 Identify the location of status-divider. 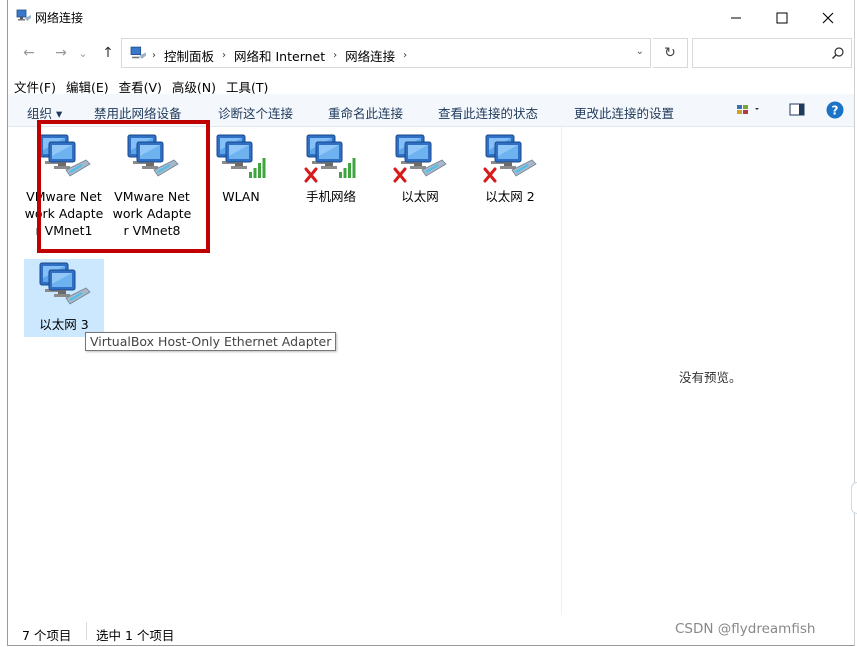
(86, 631).